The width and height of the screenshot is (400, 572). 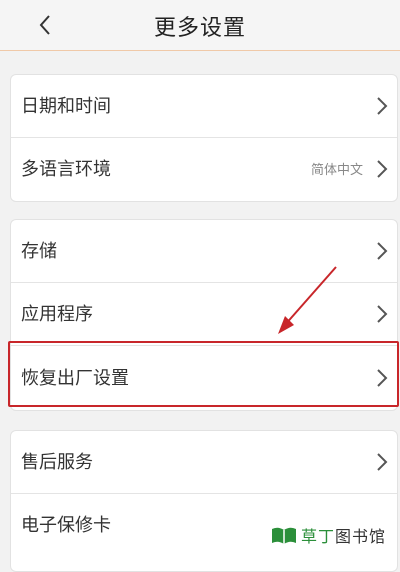 I want to click on page-title: 更多设置, so click(x=199, y=28).